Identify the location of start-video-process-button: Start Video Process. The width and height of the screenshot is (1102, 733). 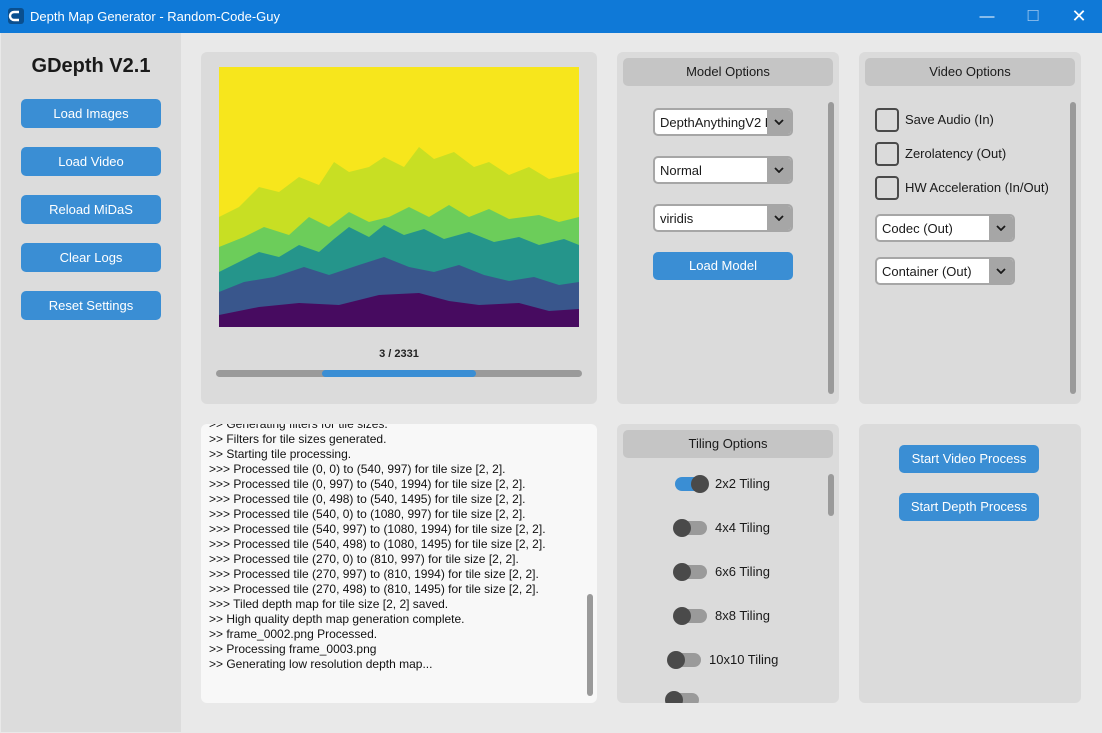
(969, 459).